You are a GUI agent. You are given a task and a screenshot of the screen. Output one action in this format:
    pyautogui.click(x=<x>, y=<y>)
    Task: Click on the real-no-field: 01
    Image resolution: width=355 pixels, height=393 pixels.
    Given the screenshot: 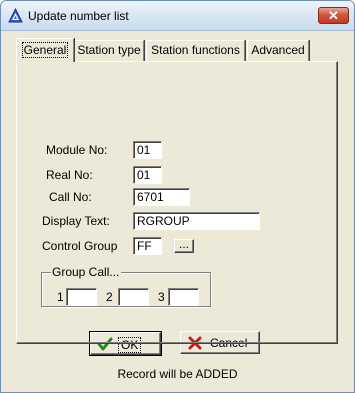 What is the action you would take?
    pyautogui.click(x=147, y=175)
    